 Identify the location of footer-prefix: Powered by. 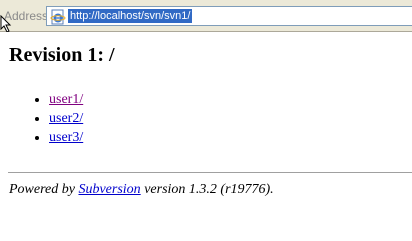
(44, 189).